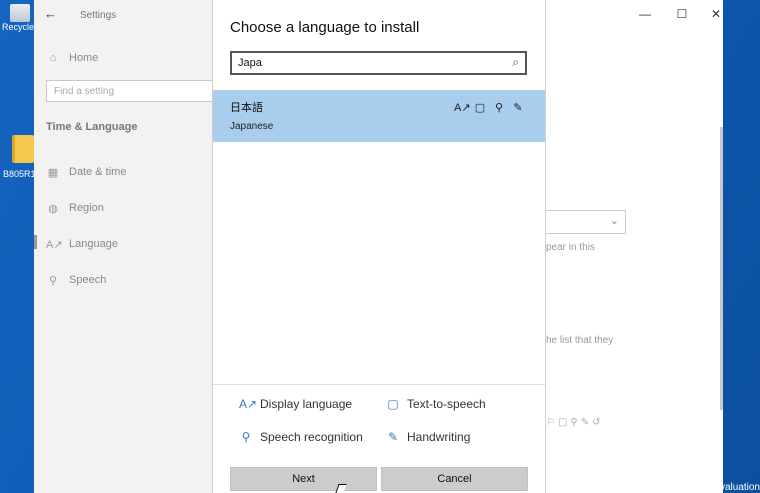 This screenshot has width=760, height=493. I want to click on legend-label: Speech recognition, so click(311, 437).